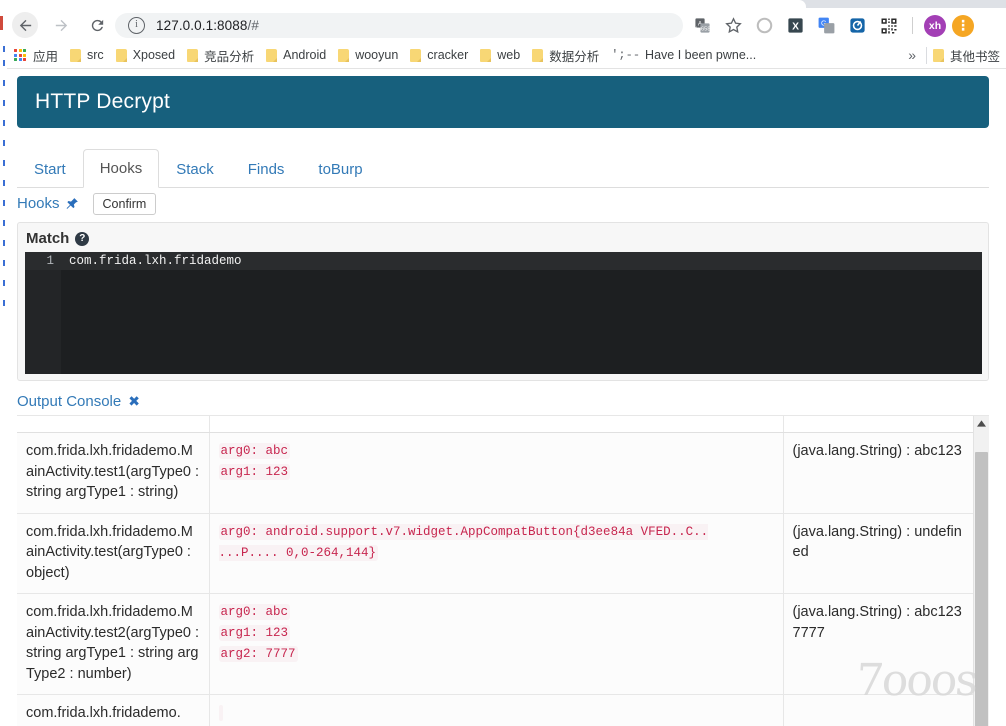  Describe the element at coordinates (202, 25) in the screenshot. I see `url-host: 127.0.0.1:8088` at that location.